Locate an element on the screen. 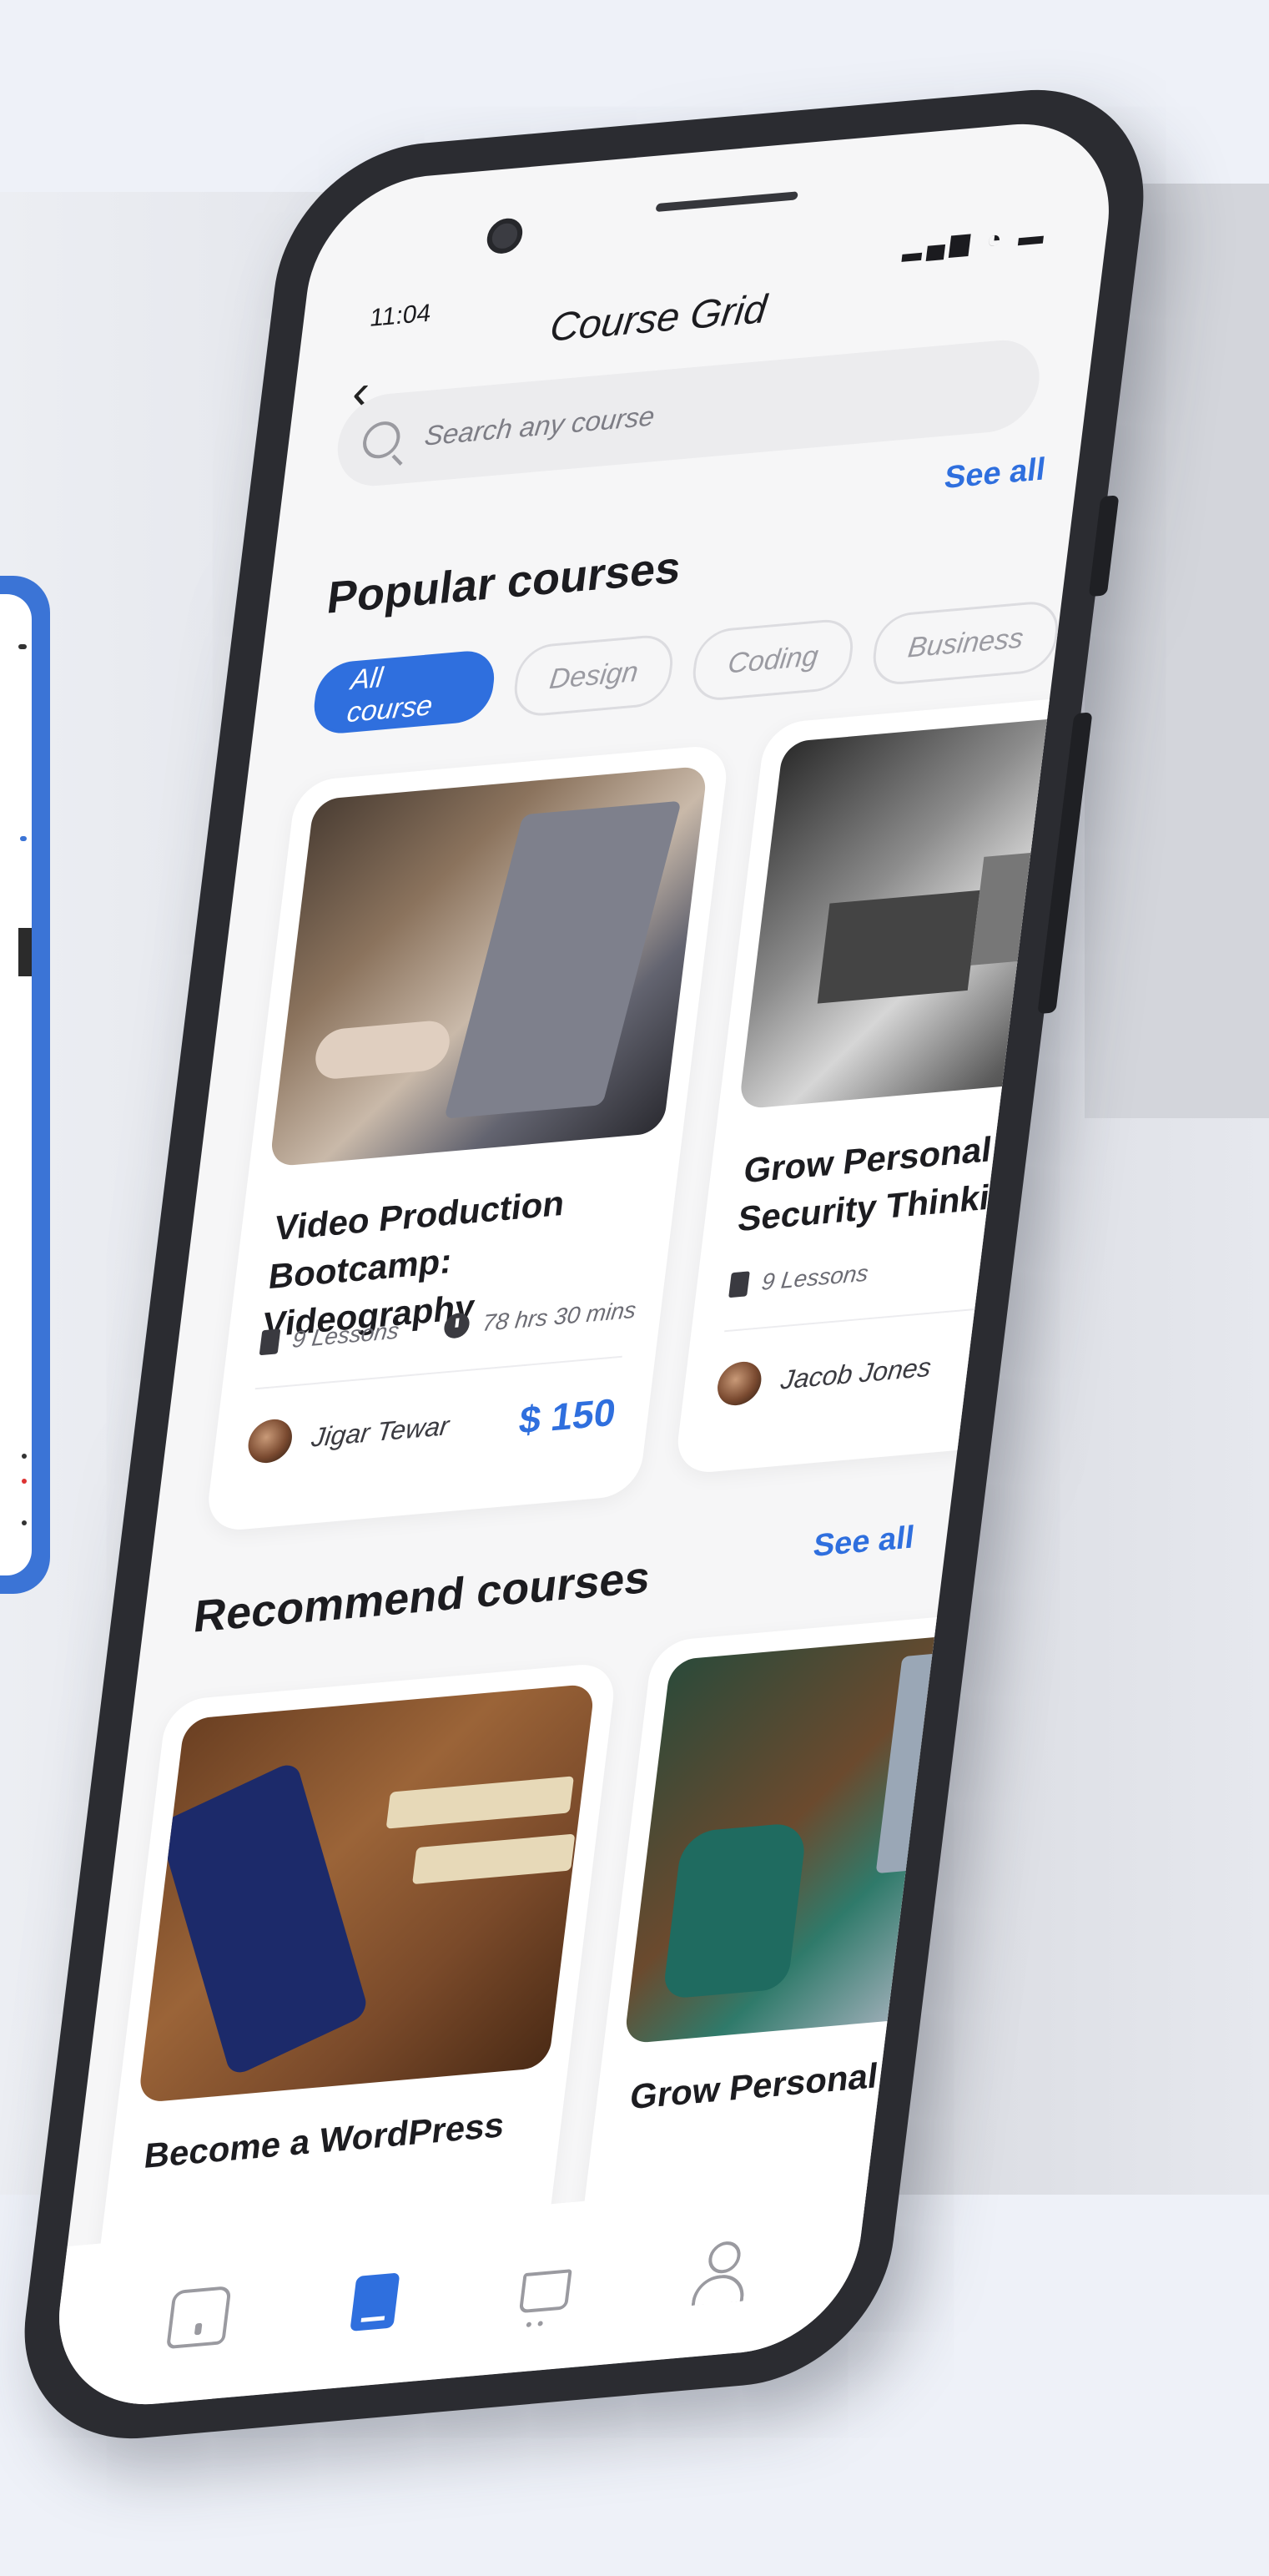  author-name: Jigar Tewar is located at coordinates (381, 1431).